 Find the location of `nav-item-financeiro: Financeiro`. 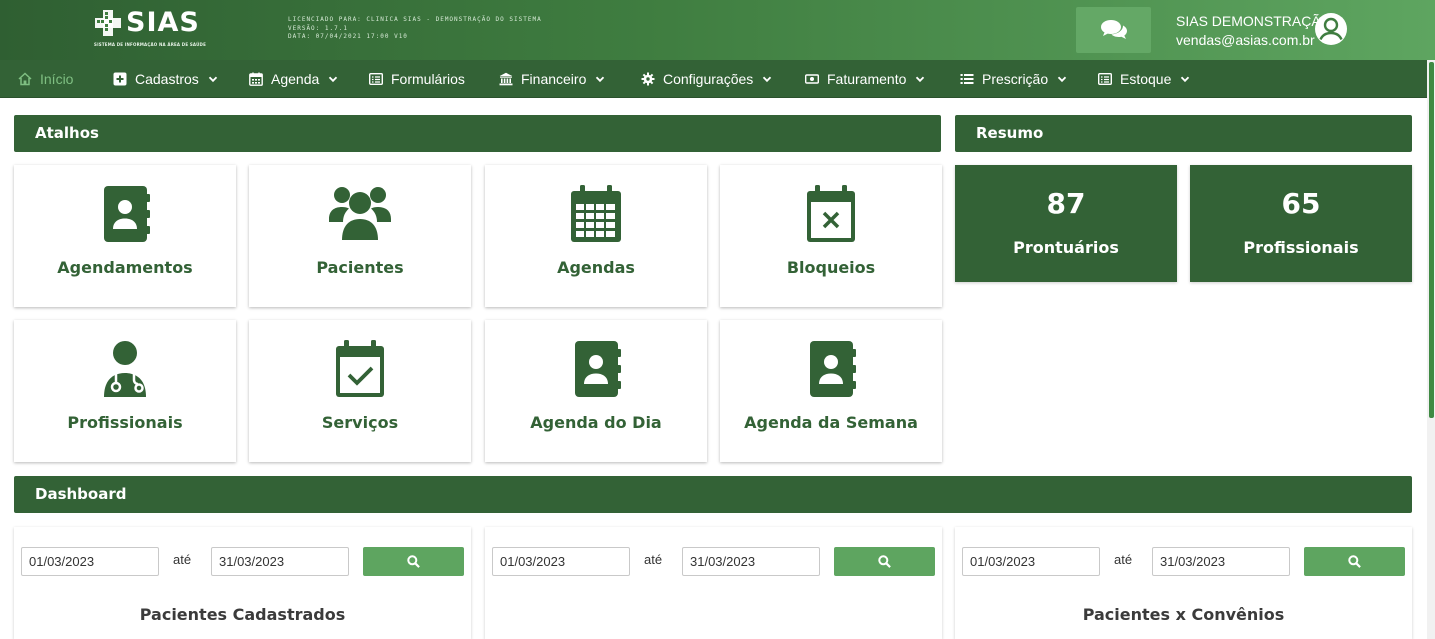

nav-item-financeiro: Financeiro is located at coordinates (552, 79).